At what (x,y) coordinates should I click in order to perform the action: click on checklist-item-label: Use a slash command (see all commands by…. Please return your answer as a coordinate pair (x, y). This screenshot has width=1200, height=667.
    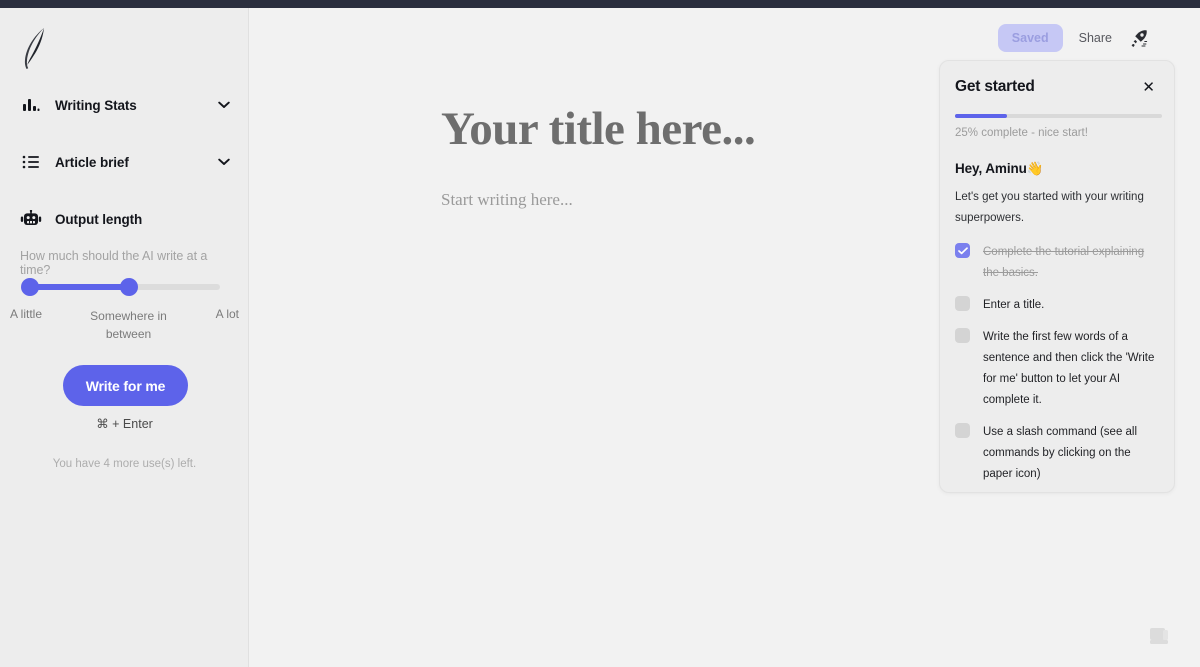
    Looking at the image, I should click on (1060, 453).